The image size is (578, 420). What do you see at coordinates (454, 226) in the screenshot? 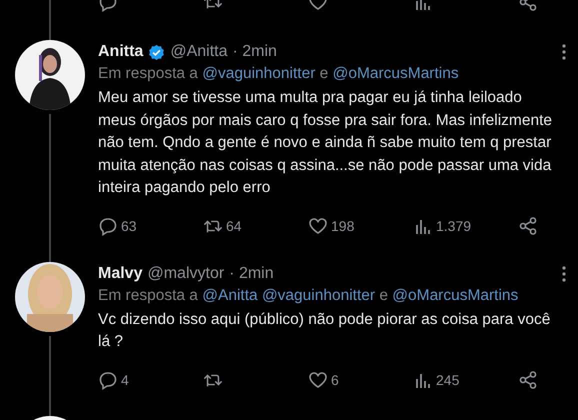
I see `views-count: 1.379` at bounding box center [454, 226].